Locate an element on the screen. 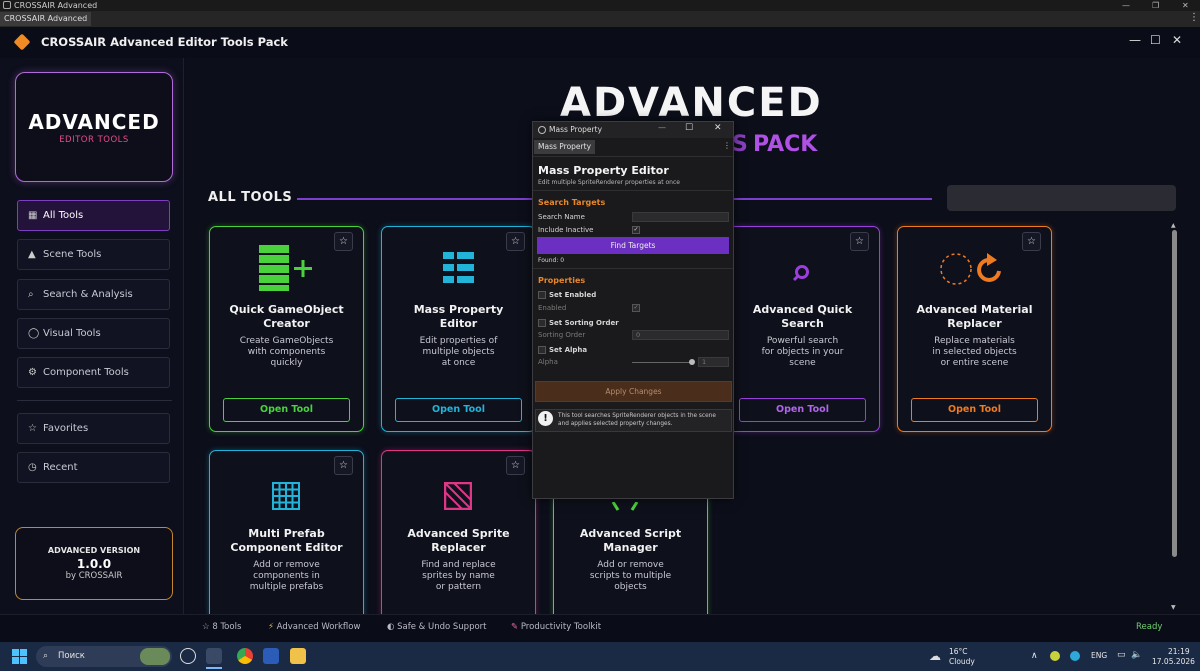  include-inactive-checkbox: ✓ is located at coordinates (636, 230).